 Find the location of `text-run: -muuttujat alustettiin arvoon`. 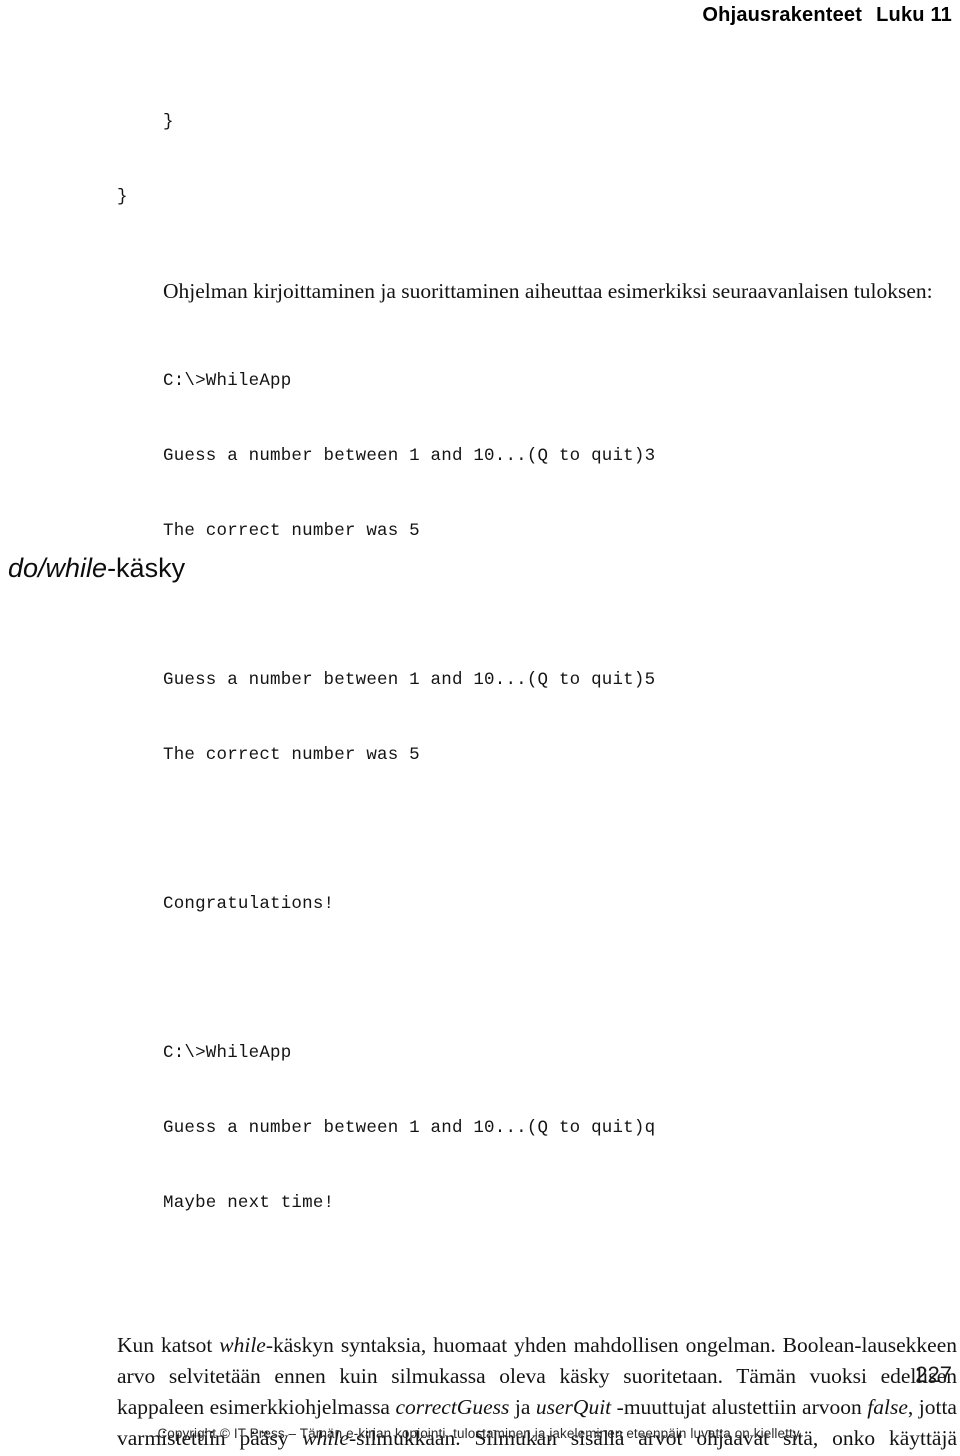

text-run: -muuttujat alustettiin arvoon is located at coordinates (739, 1407).